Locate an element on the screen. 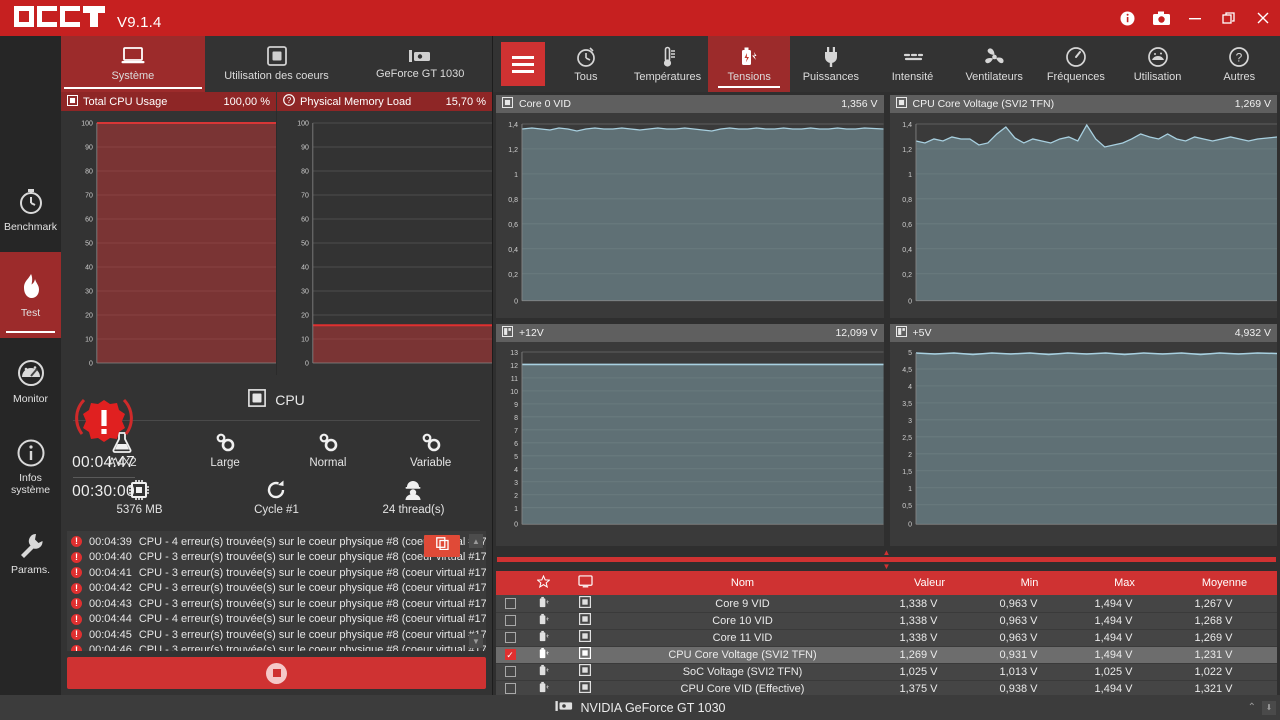 This screenshot has height=720, width=1280. tab-utilisation-des-coeurs: Utilisation des coeurs is located at coordinates (277, 64).